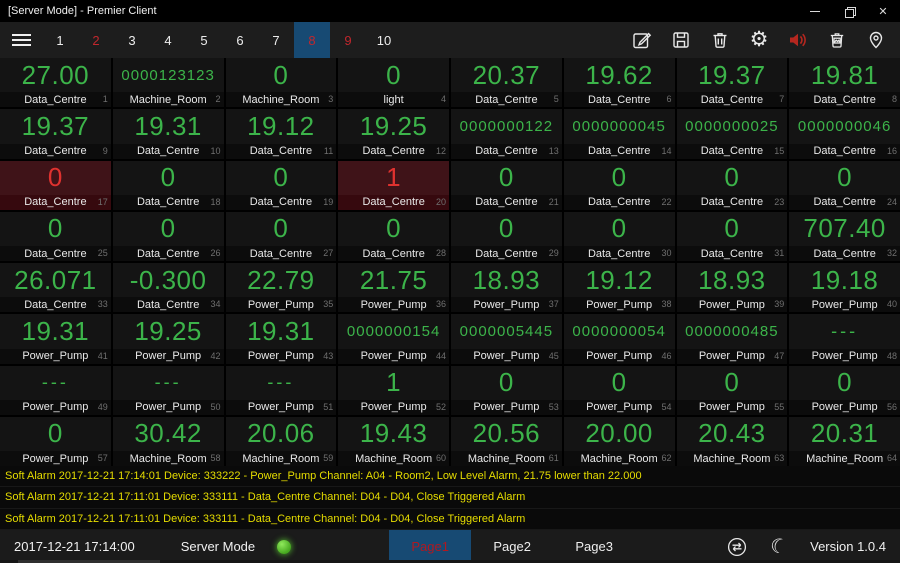 The height and width of the screenshot is (563, 900). What do you see at coordinates (393, 134) in the screenshot?
I see `tile-12: 19.25 Data_Centre 12` at bounding box center [393, 134].